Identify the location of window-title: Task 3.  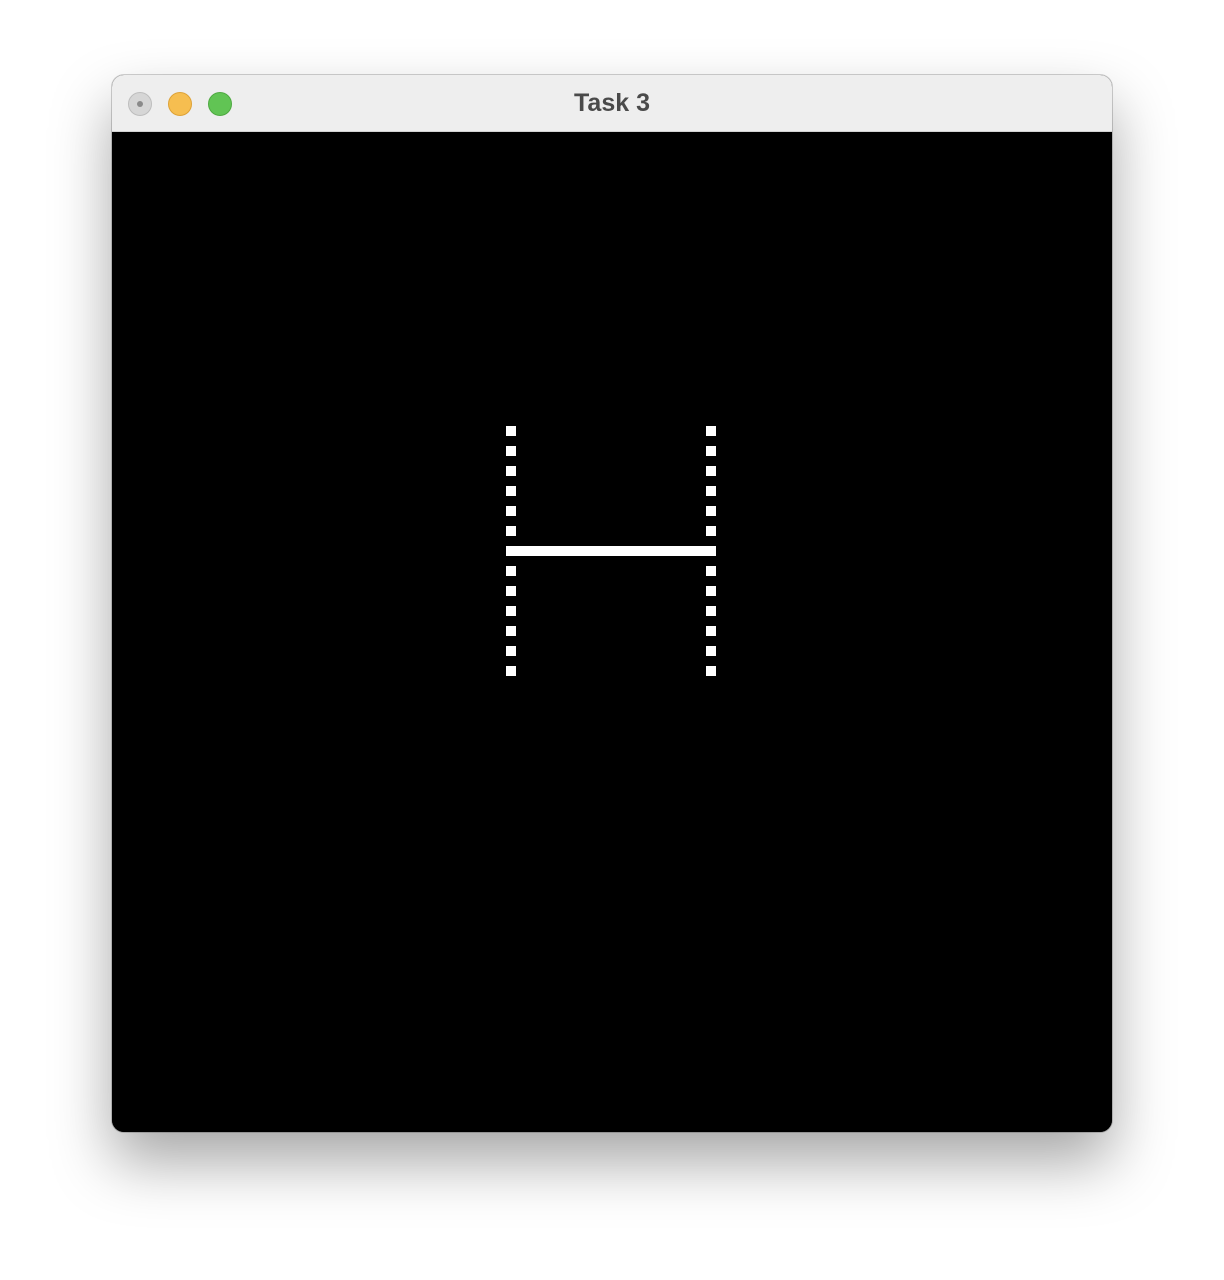
(612, 103).